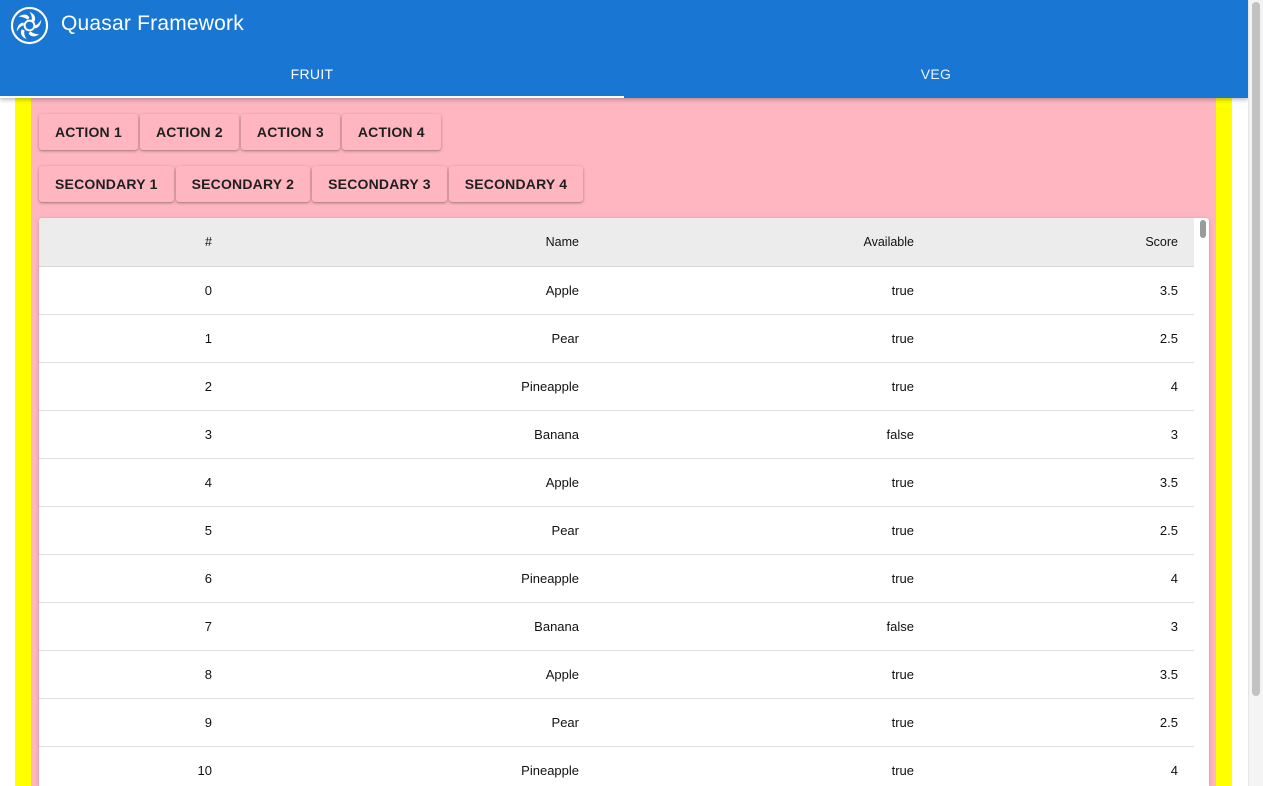  What do you see at coordinates (189, 132) in the screenshot?
I see `action-2-button: ACTION 2` at bounding box center [189, 132].